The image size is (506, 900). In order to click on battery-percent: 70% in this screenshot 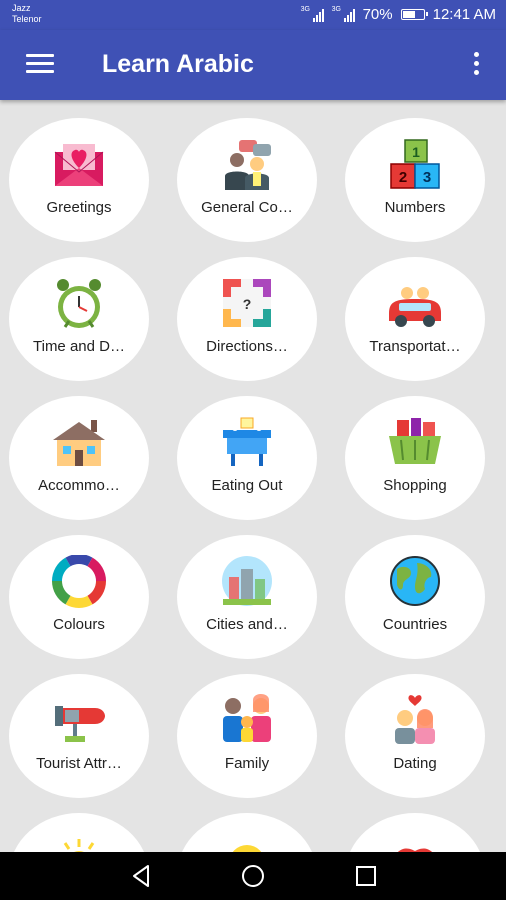, I will do `click(377, 14)`.